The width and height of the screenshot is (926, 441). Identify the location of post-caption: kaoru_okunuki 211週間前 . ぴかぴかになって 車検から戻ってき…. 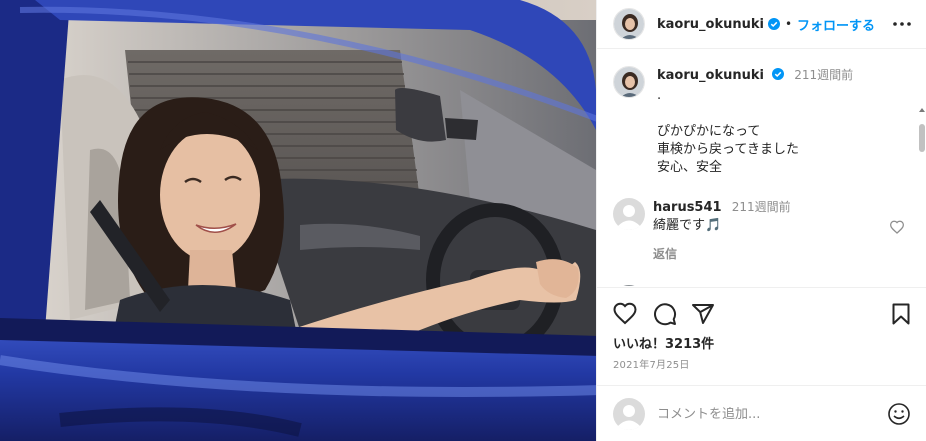
(763, 121).